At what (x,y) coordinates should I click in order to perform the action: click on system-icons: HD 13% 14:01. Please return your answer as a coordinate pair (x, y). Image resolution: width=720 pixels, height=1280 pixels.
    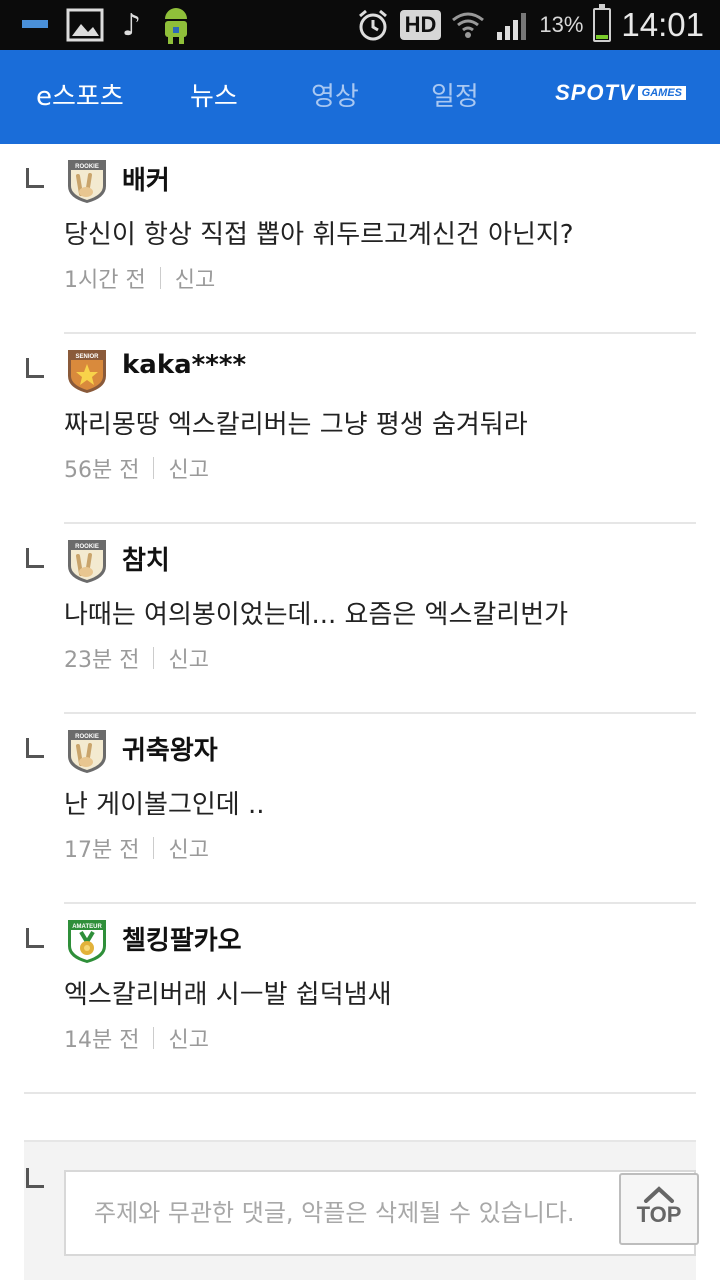
    Looking at the image, I should click on (530, 25).